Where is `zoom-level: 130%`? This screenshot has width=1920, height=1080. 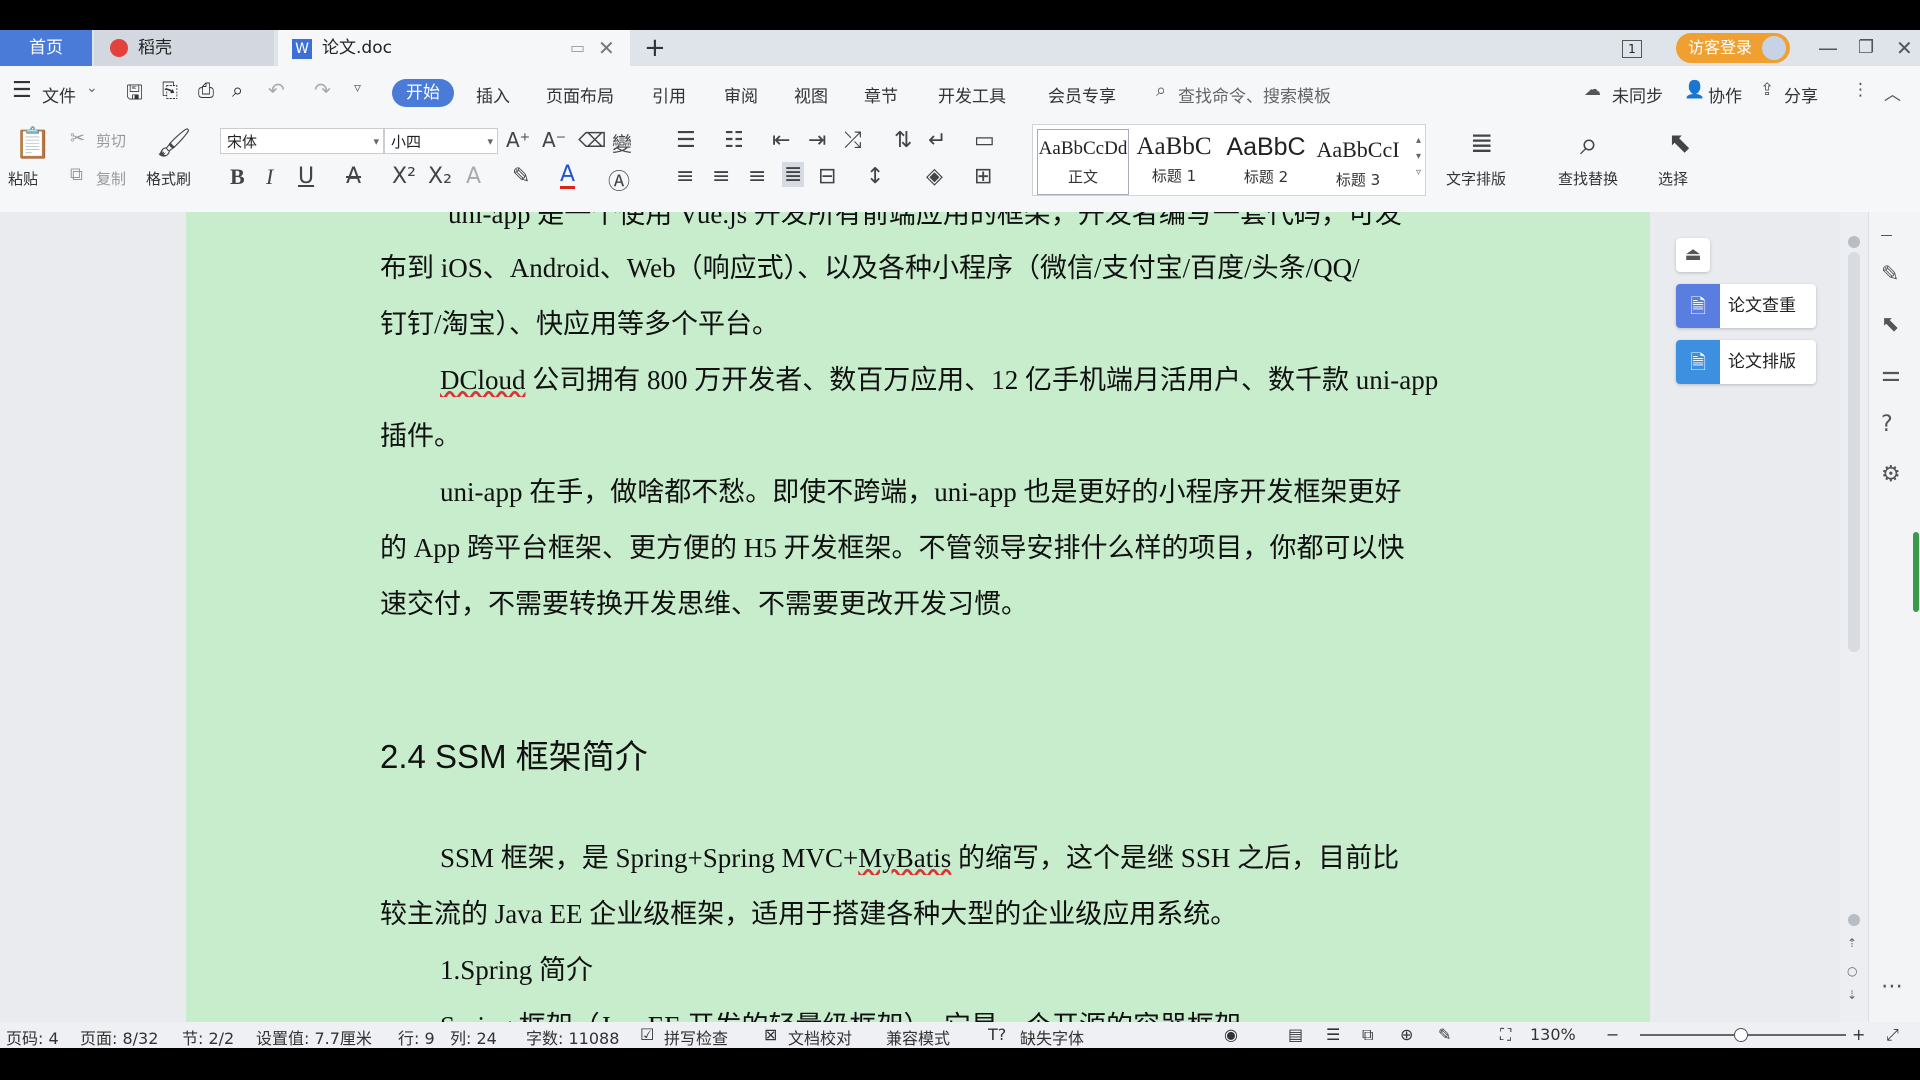 zoom-level: 130% is located at coordinates (1553, 1034).